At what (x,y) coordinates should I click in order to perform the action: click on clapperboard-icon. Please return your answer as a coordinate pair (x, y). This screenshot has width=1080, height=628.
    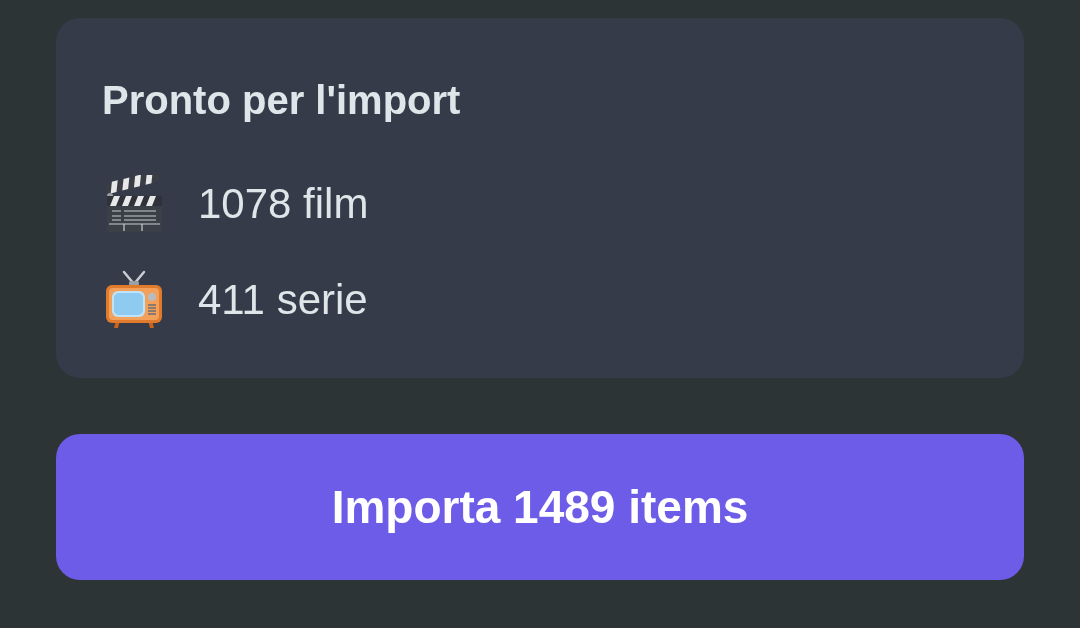
    Looking at the image, I should click on (134, 204).